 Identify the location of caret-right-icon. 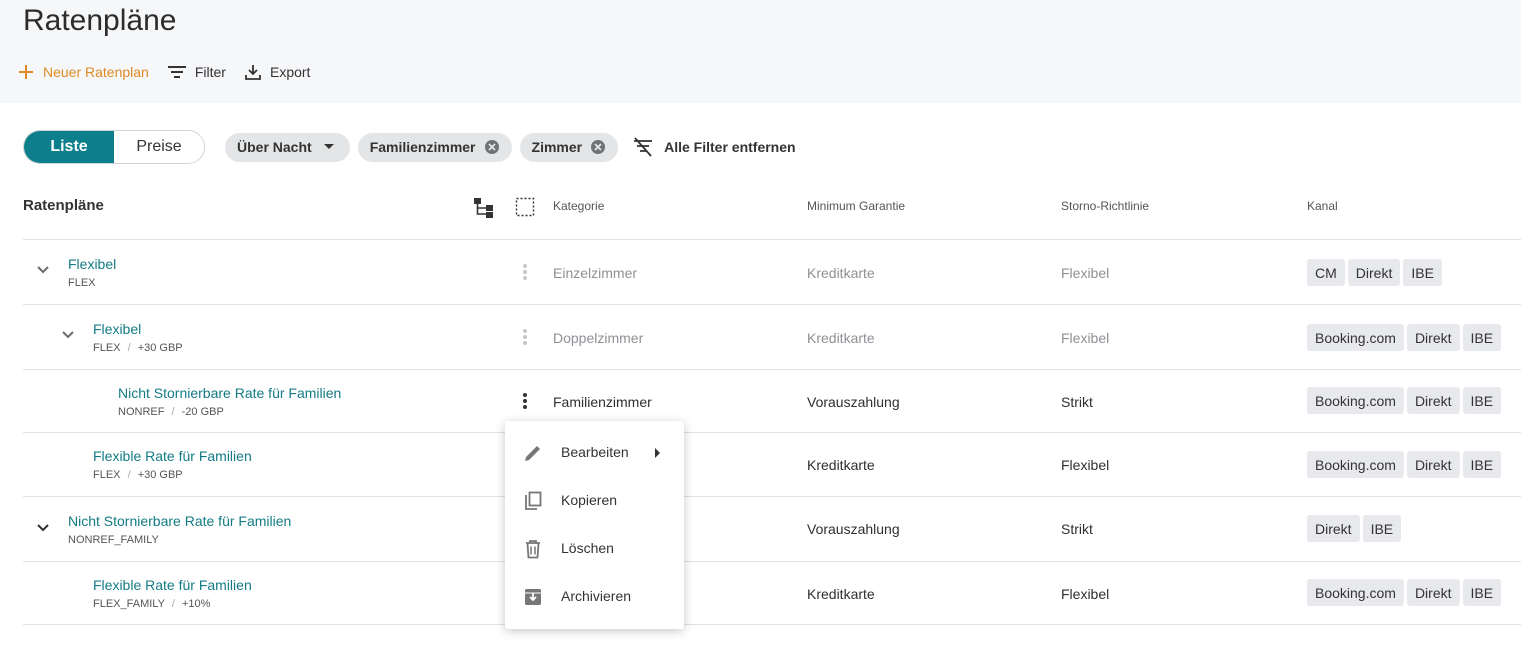
(657, 453).